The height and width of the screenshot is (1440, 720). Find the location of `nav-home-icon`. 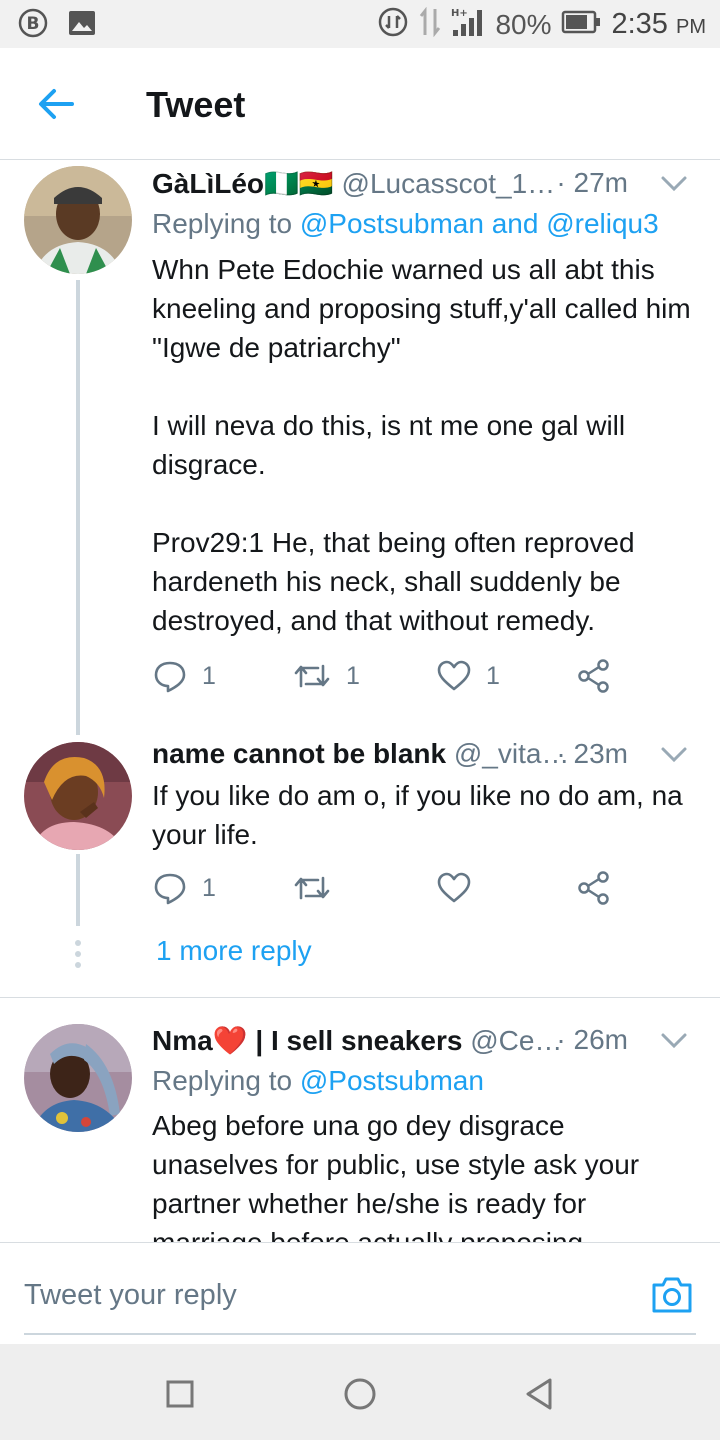

nav-home-icon is located at coordinates (360, 1394).